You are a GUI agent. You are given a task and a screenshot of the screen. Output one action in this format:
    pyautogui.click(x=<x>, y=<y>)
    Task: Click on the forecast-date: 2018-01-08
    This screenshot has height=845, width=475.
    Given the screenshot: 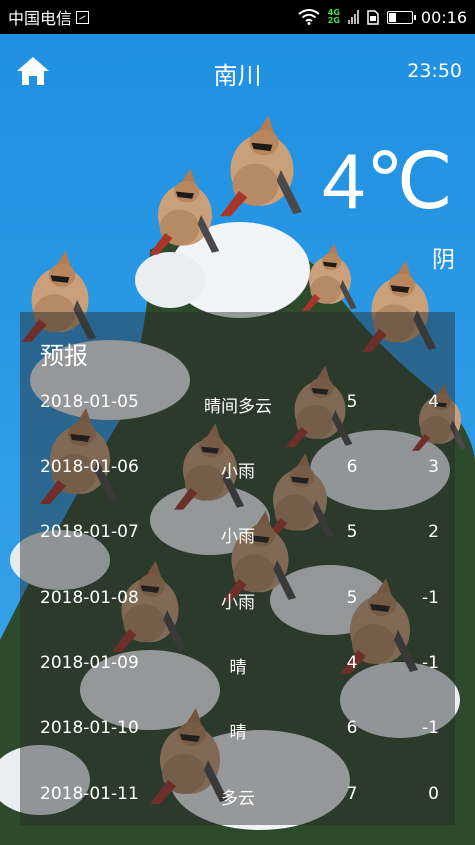 What is the action you would take?
    pyautogui.click(x=89, y=598)
    